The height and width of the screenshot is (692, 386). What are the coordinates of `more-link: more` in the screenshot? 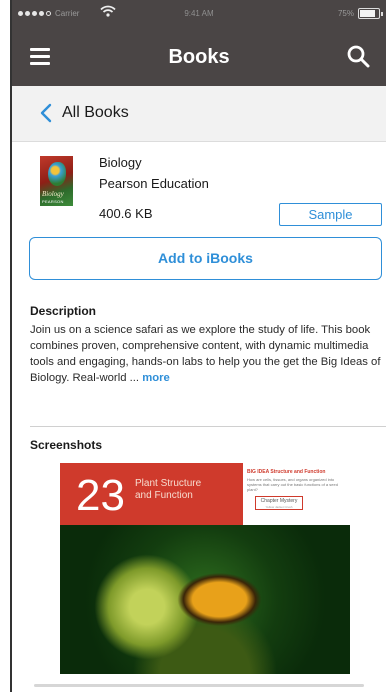 It's located at (156, 378).